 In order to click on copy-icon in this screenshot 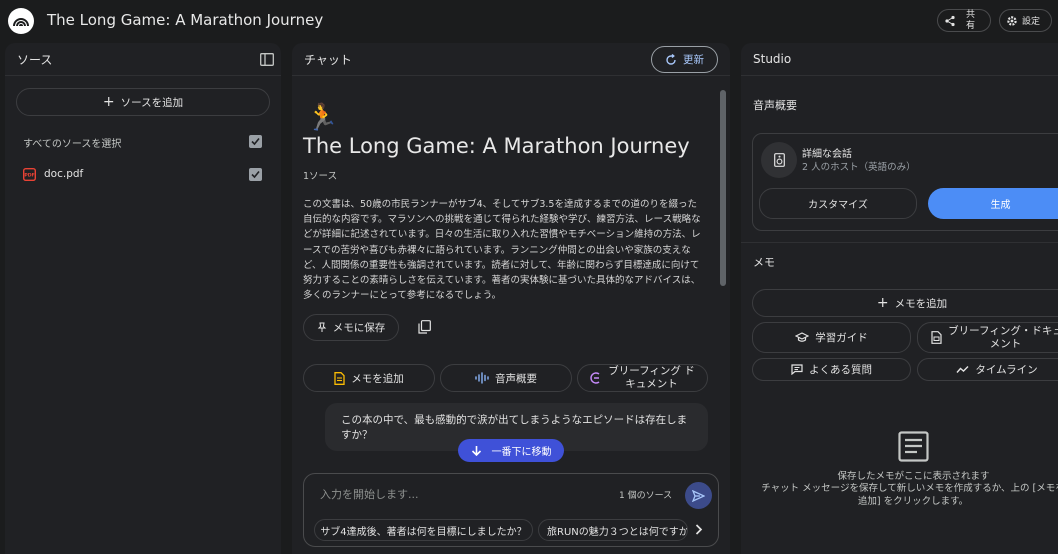, I will do `click(424, 327)`.